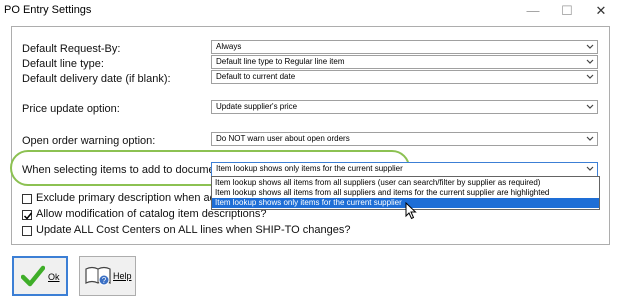 Image resolution: width=620 pixels, height=306 pixels. What do you see at coordinates (404, 62) in the screenshot?
I see `line-type-select: Default line type to Regular line item` at bounding box center [404, 62].